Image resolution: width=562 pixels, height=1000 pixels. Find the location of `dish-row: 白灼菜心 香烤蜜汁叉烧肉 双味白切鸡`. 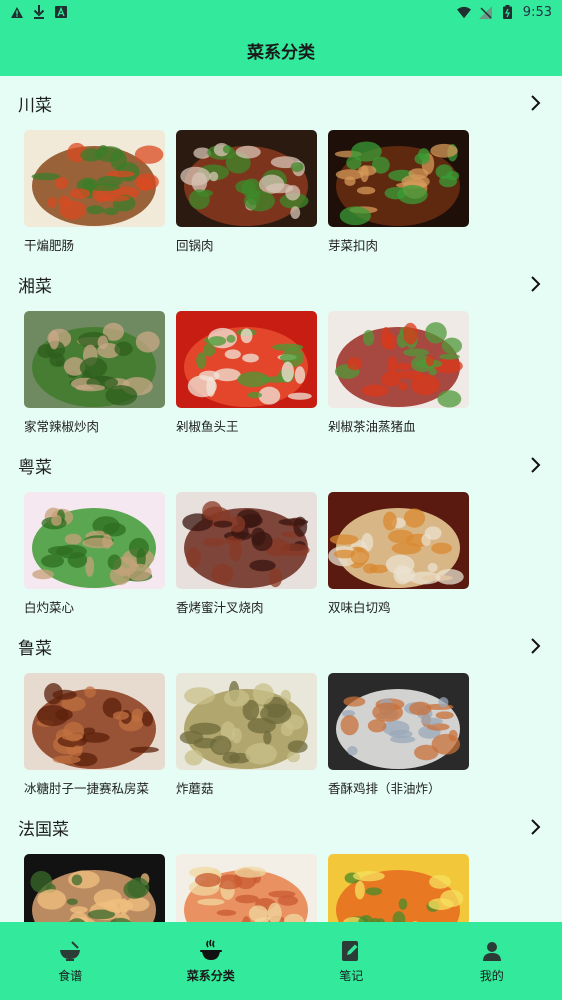

dish-row: 白灼菜心 香烤蜜汁叉烧肉 双味白切鸡 is located at coordinates (281, 554).